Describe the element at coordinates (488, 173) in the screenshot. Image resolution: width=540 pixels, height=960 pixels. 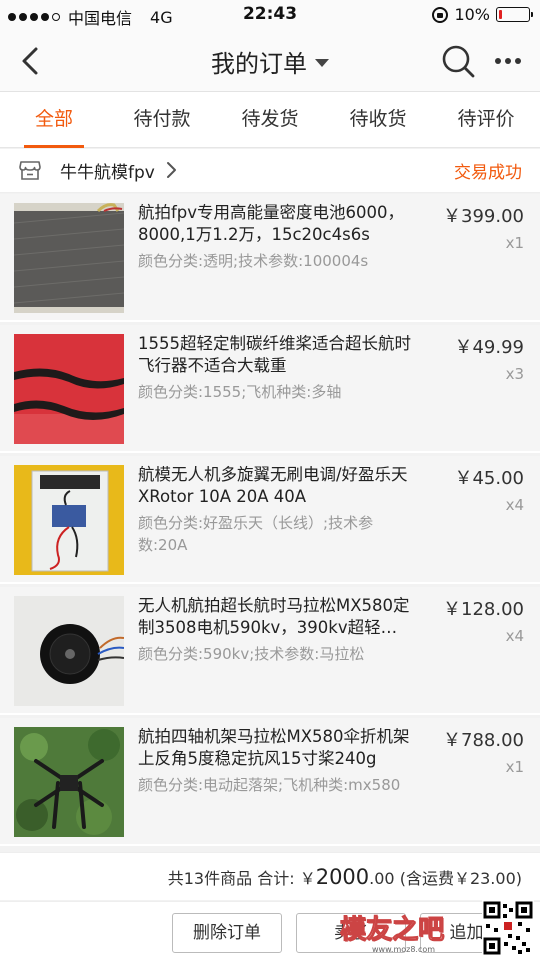
I see `order-status: 交易成功` at that location.